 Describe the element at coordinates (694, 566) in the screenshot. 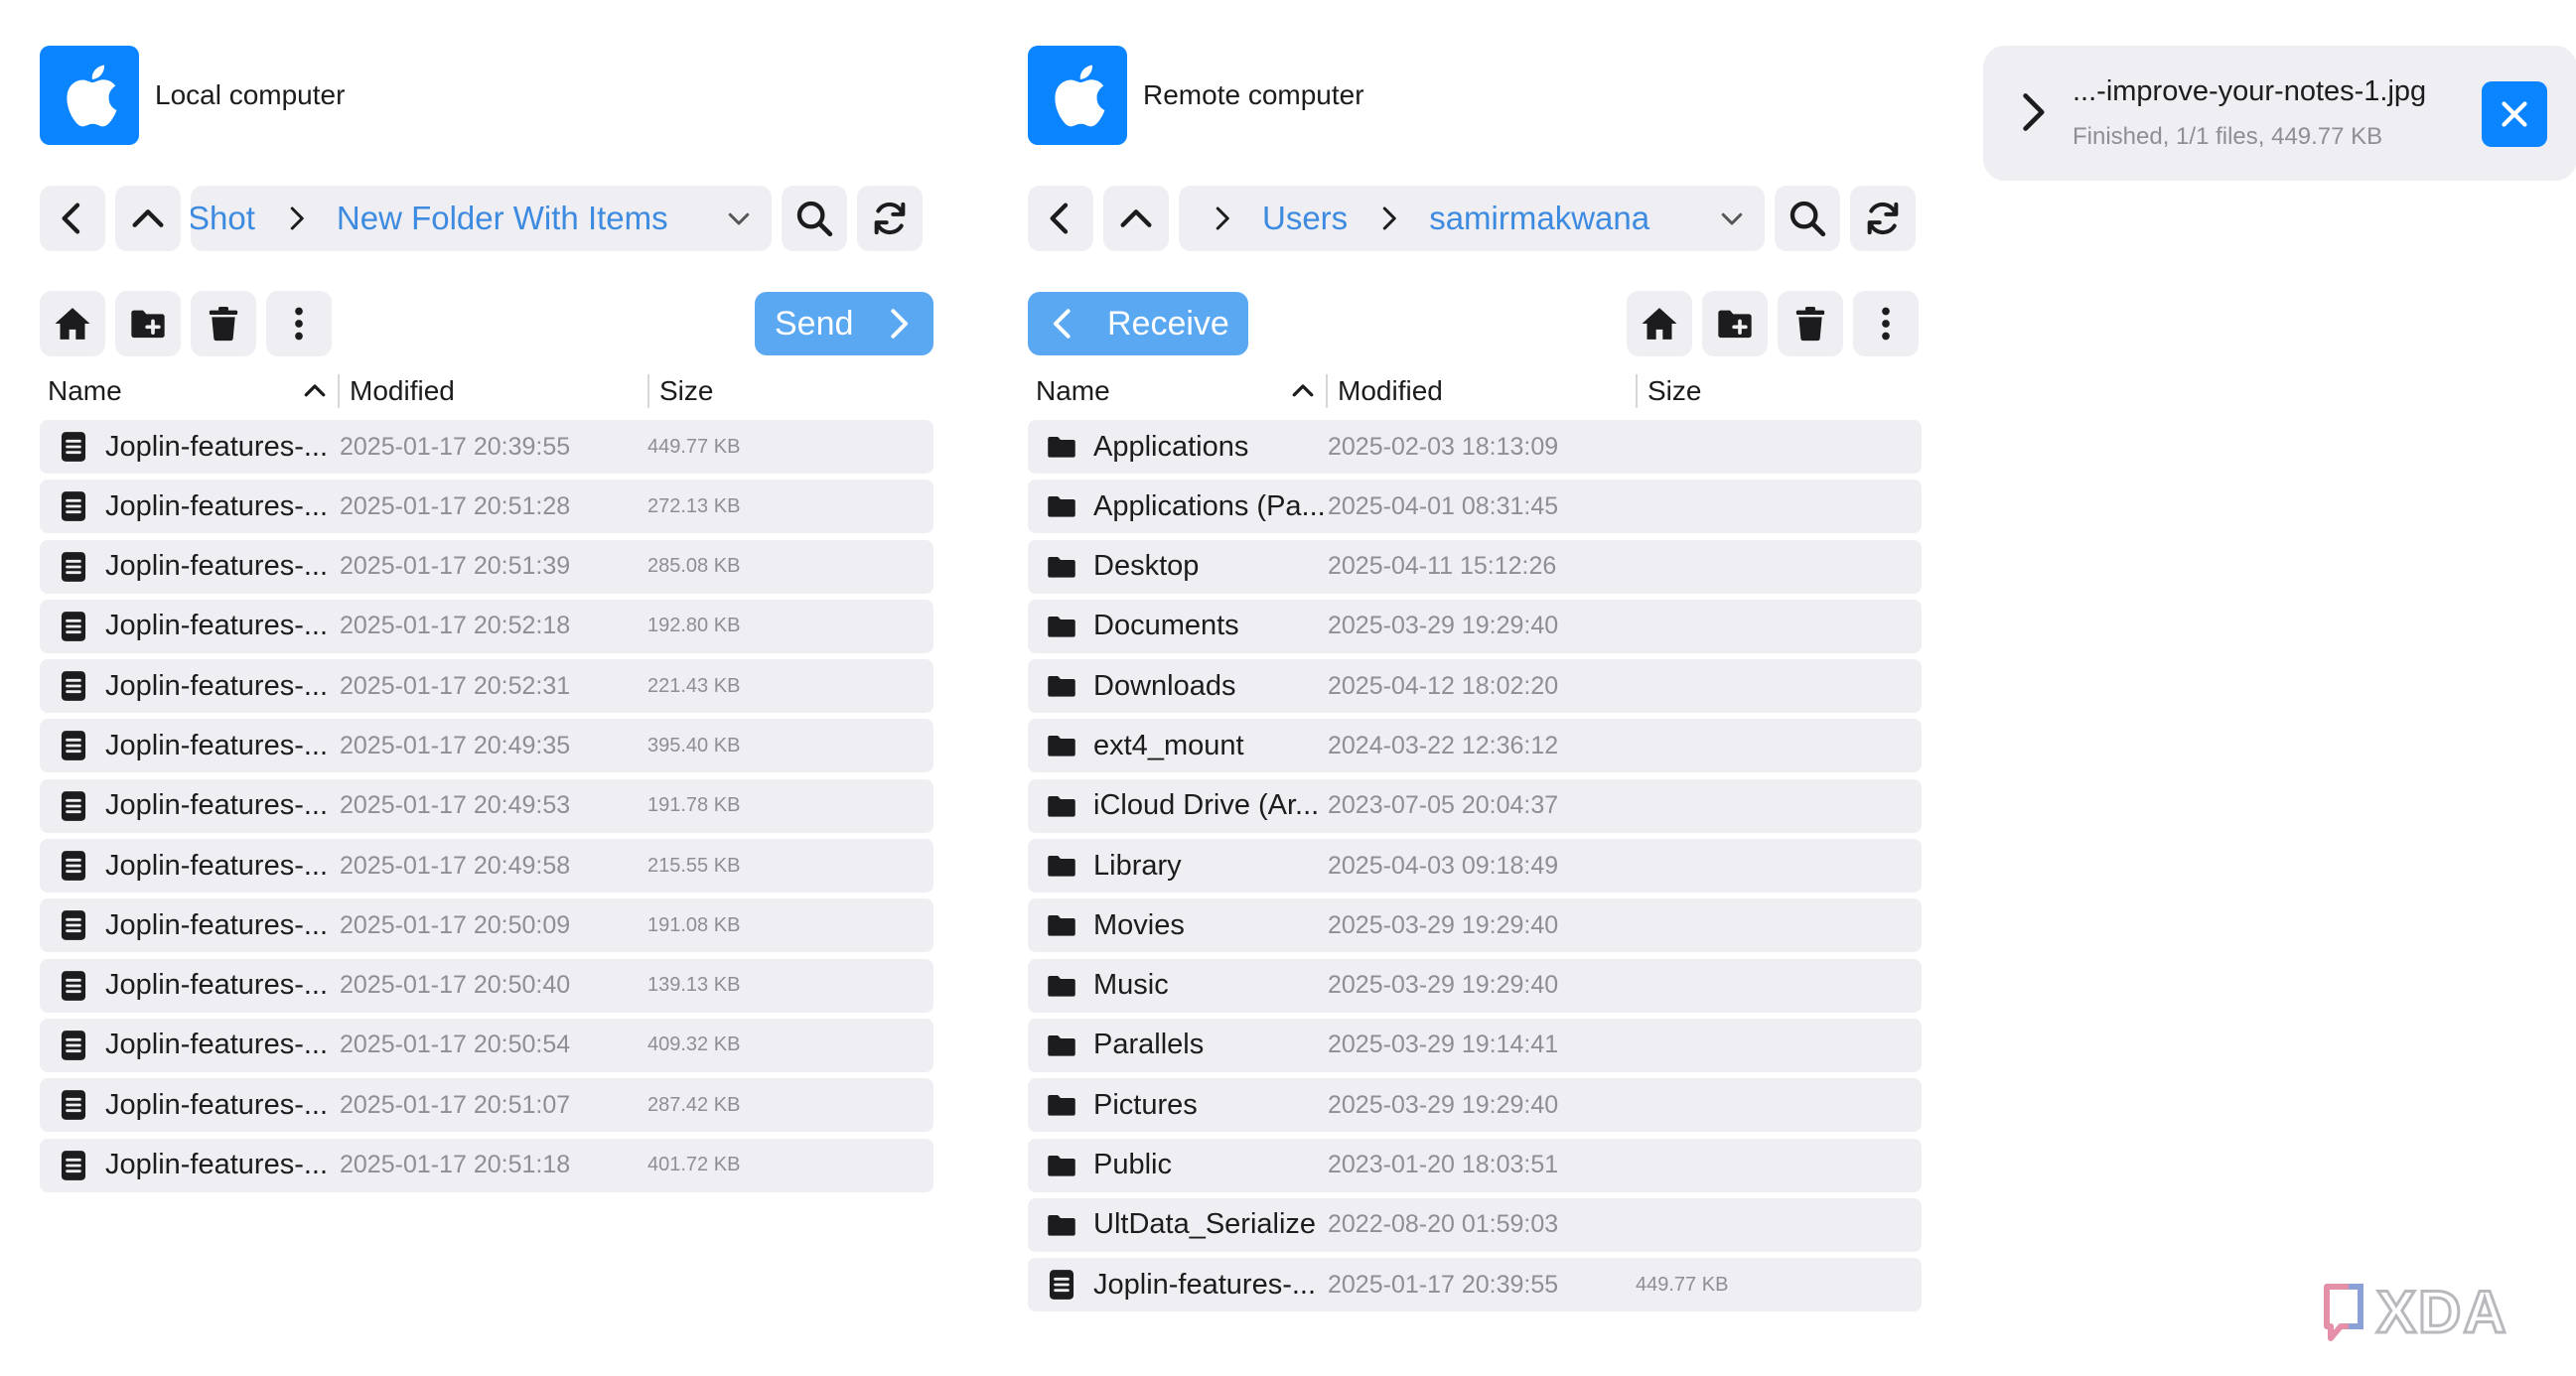

I see `file-size: 285.08 KB` at that location.